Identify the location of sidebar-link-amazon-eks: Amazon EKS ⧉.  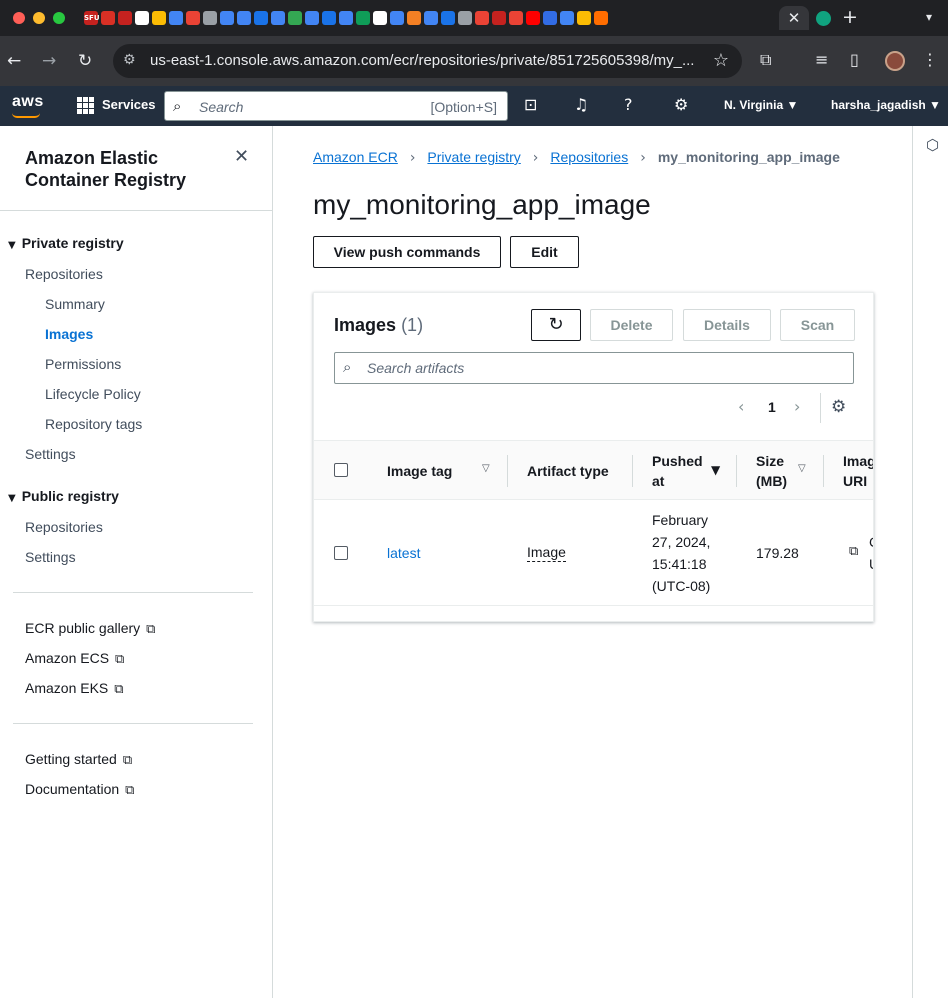
(74, 688).